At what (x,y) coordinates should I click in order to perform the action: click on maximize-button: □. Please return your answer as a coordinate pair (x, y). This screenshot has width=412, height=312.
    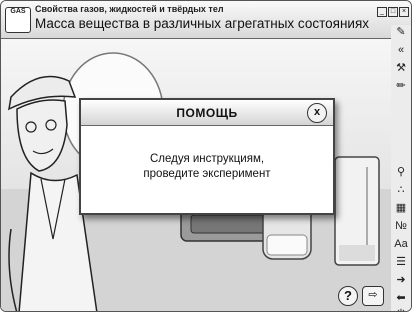
    Looking at the image, I should click on (393, 12).